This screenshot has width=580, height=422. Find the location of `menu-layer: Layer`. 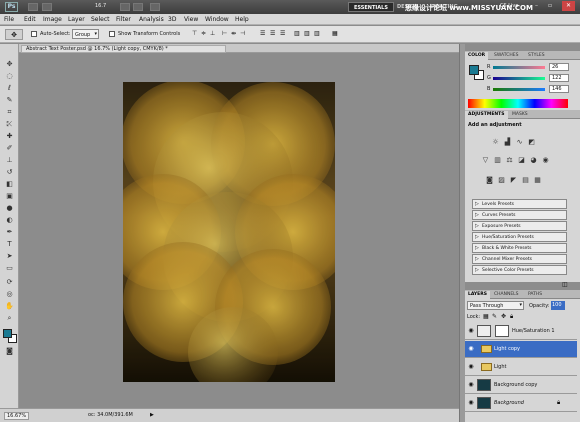

menu-layer: Layer is located at coordinates (76, 19).